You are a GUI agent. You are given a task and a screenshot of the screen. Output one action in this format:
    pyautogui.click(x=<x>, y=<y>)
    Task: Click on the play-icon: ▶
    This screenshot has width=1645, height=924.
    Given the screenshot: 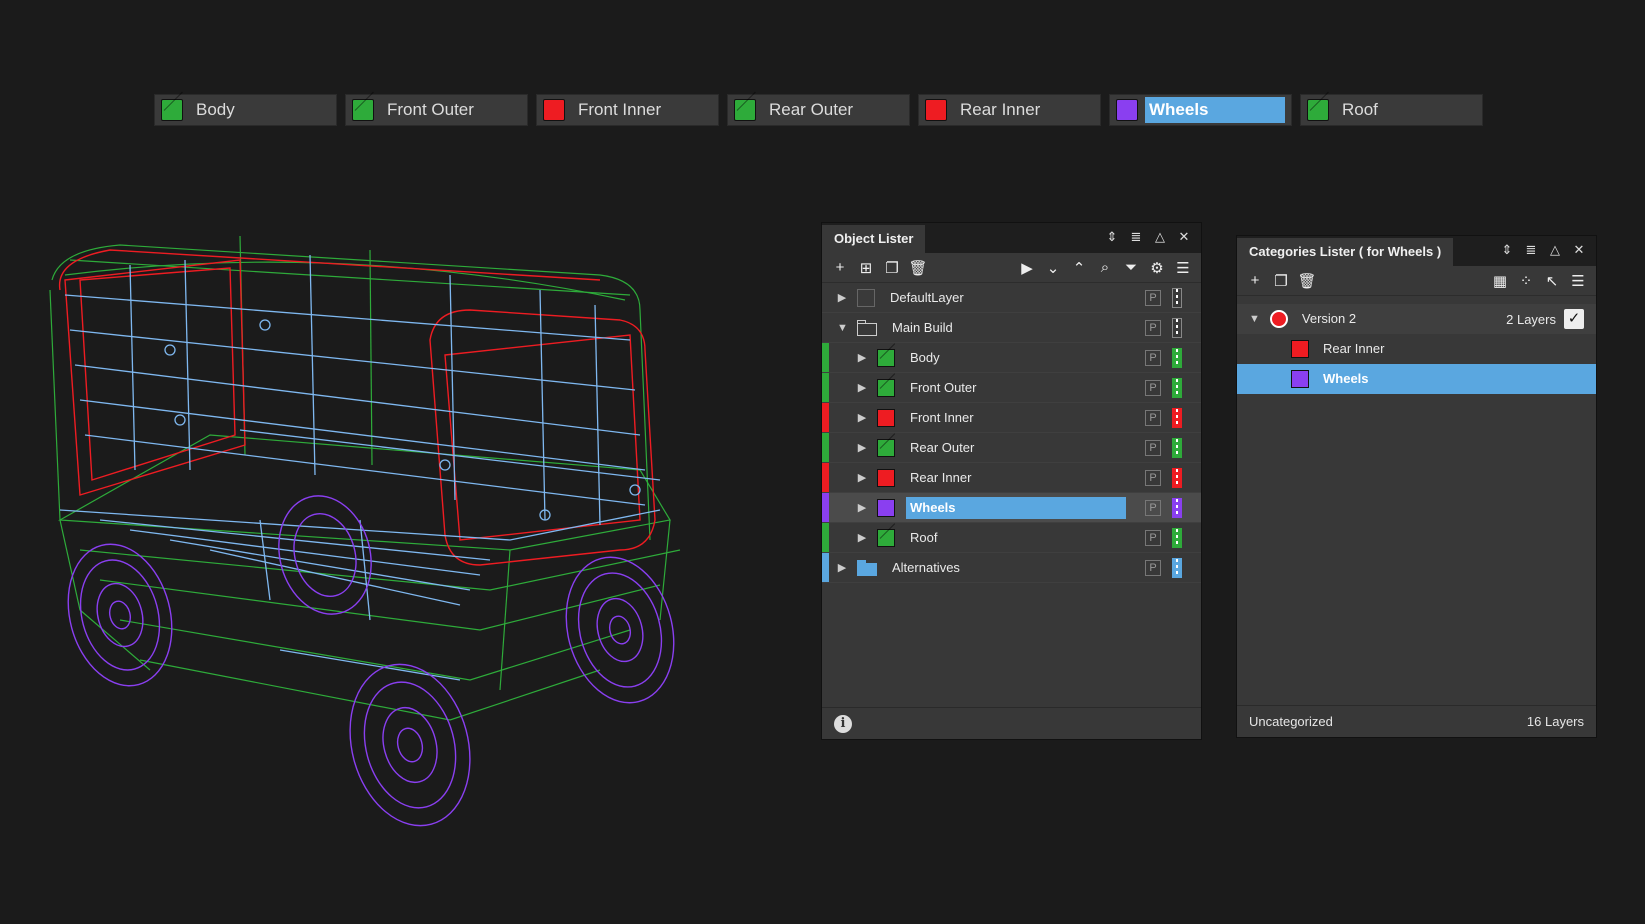 What is the action you would take?
    pyautogui.click(x=1027, y=268)
    